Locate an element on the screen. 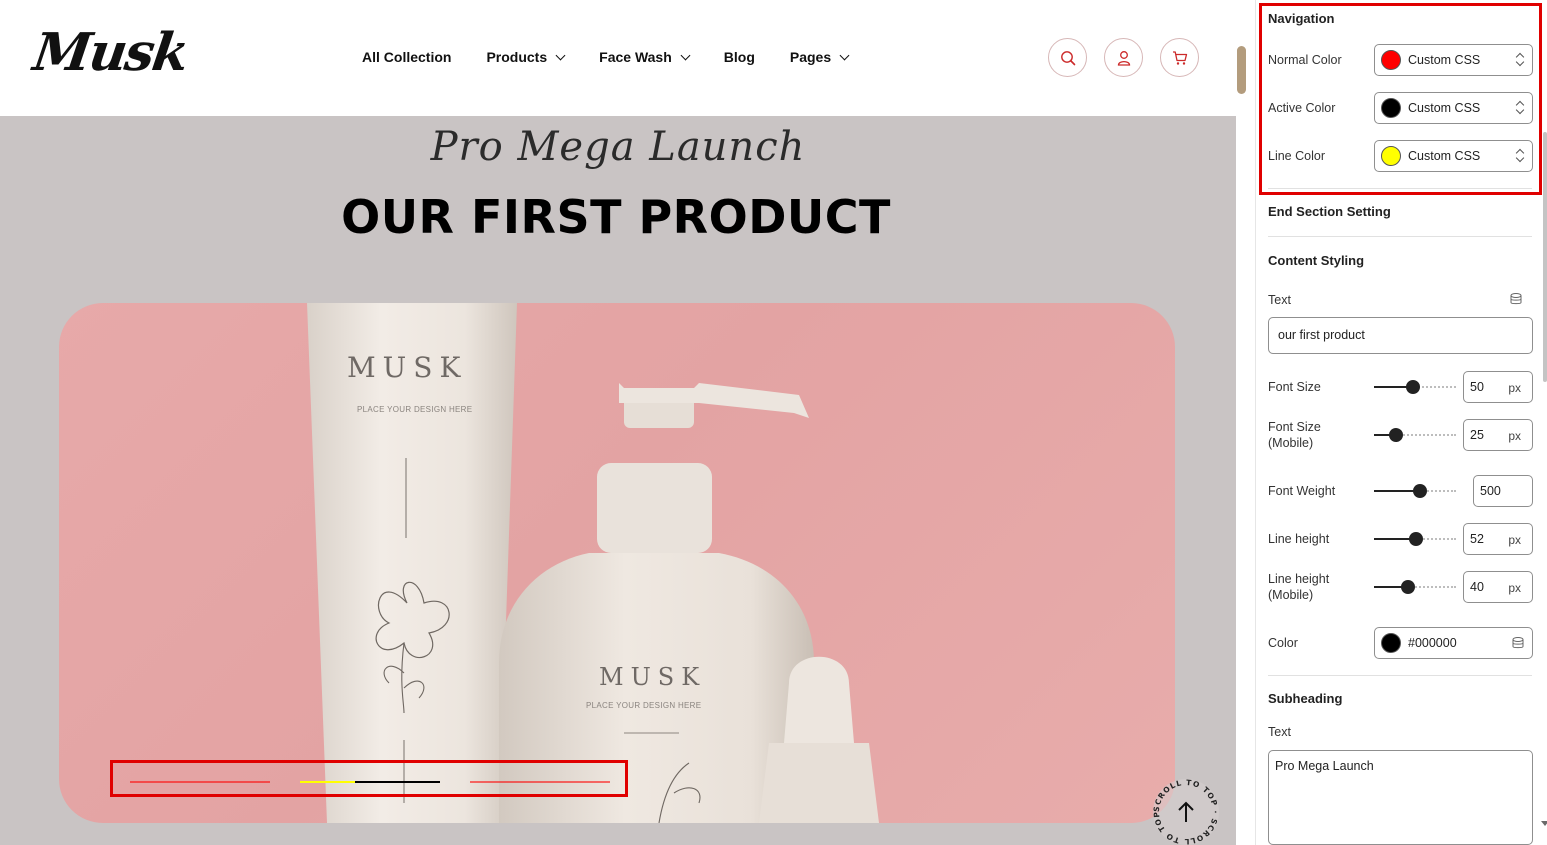 This screenshot has height=845, width=1547. slider-navigation-highlight is located at coordinates (369, 778).